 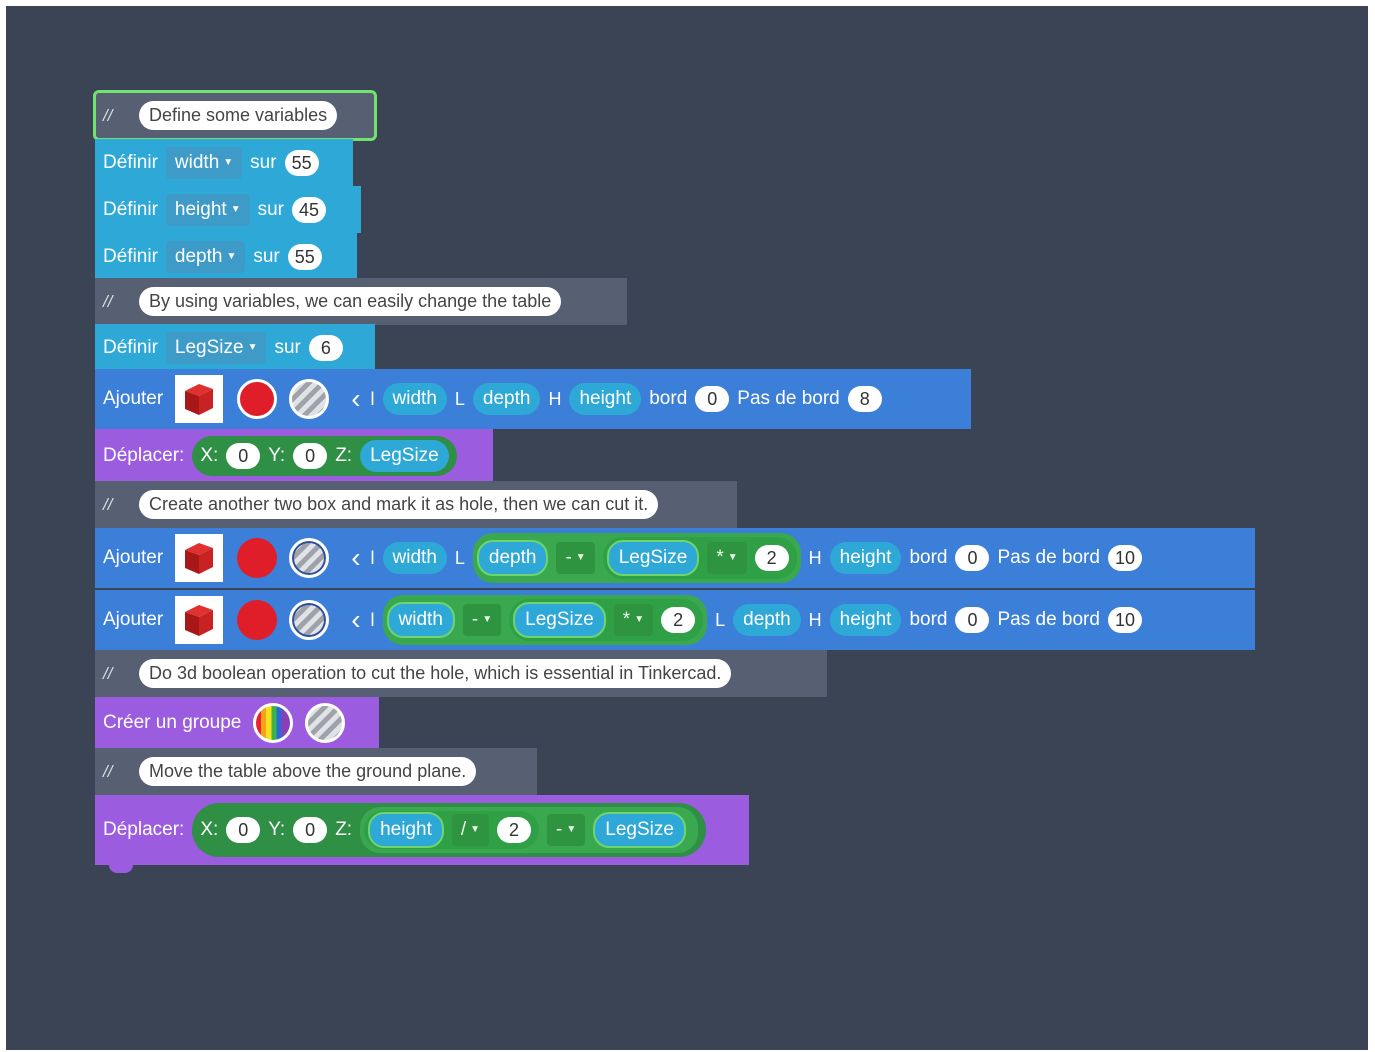 I want to click on math-expression-height-half: height / ▼ 2, so click(x=452, y=830).